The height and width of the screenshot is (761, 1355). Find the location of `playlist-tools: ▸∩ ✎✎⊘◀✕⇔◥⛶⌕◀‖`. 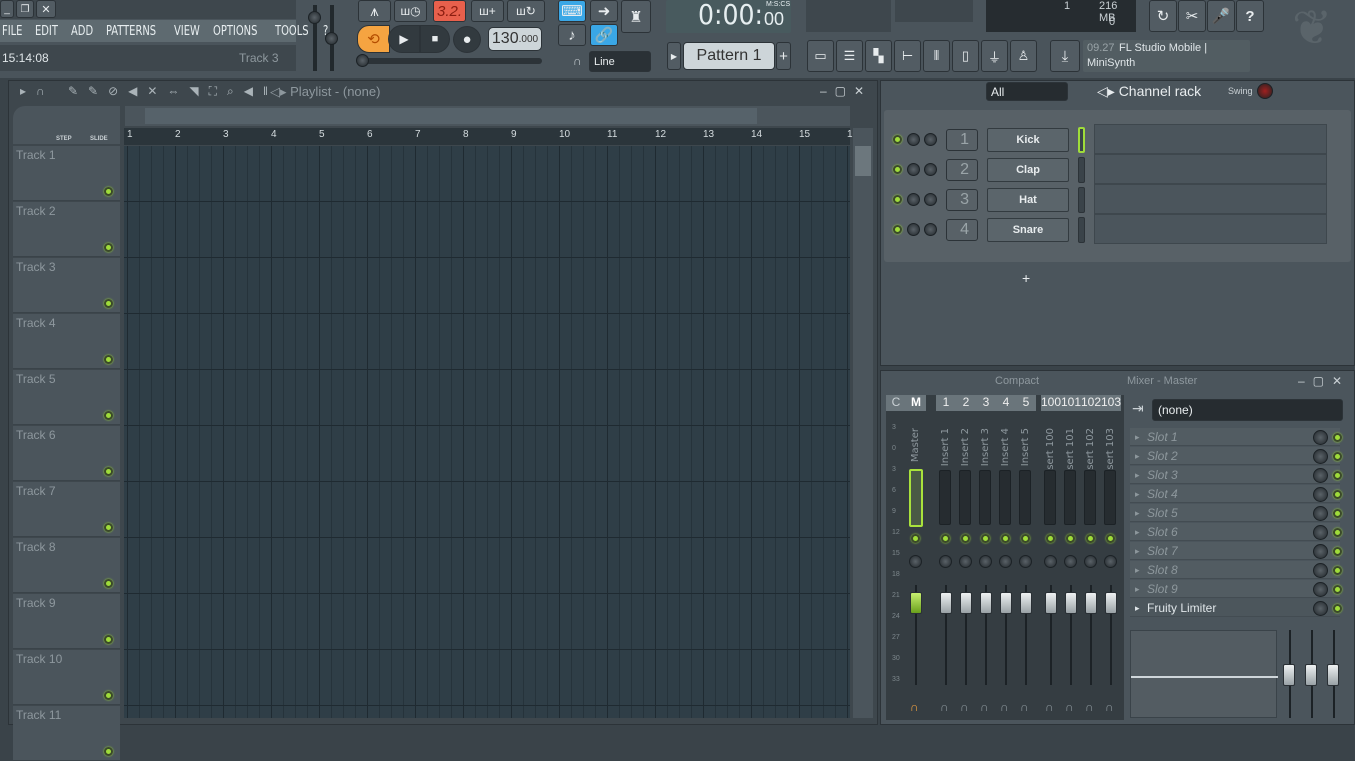

playlist-tools: ▸∩ ✎✎⊘◀✕⇔◥⛶⌕◀‖ is located at coordinates (149, 91).